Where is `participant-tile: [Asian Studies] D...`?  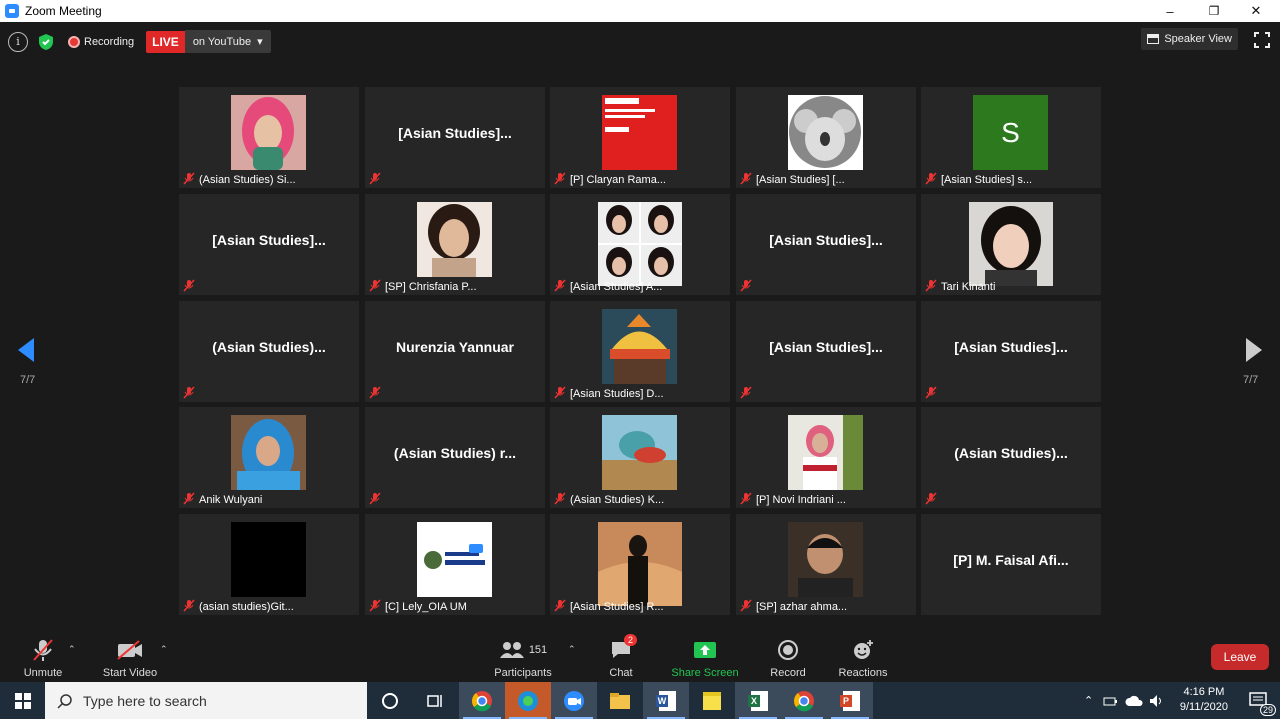 participant-tile: [Asian Studies] D... is located at coordinates (640, 351).